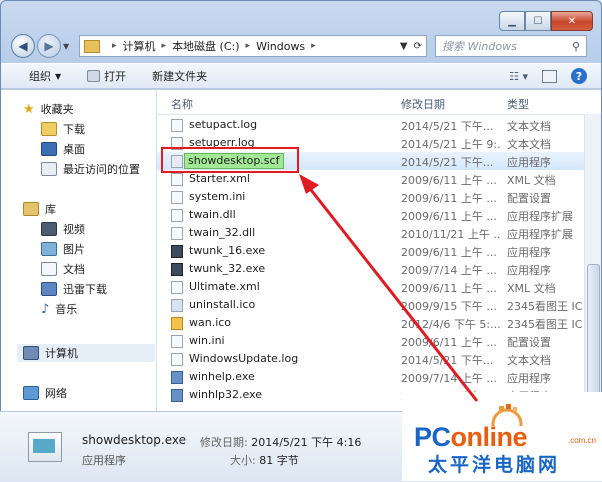 The image size is (602, 482). Describe the element at coordinates (177, 233) in the screenshot. I see `dll-file-icon` at that location.